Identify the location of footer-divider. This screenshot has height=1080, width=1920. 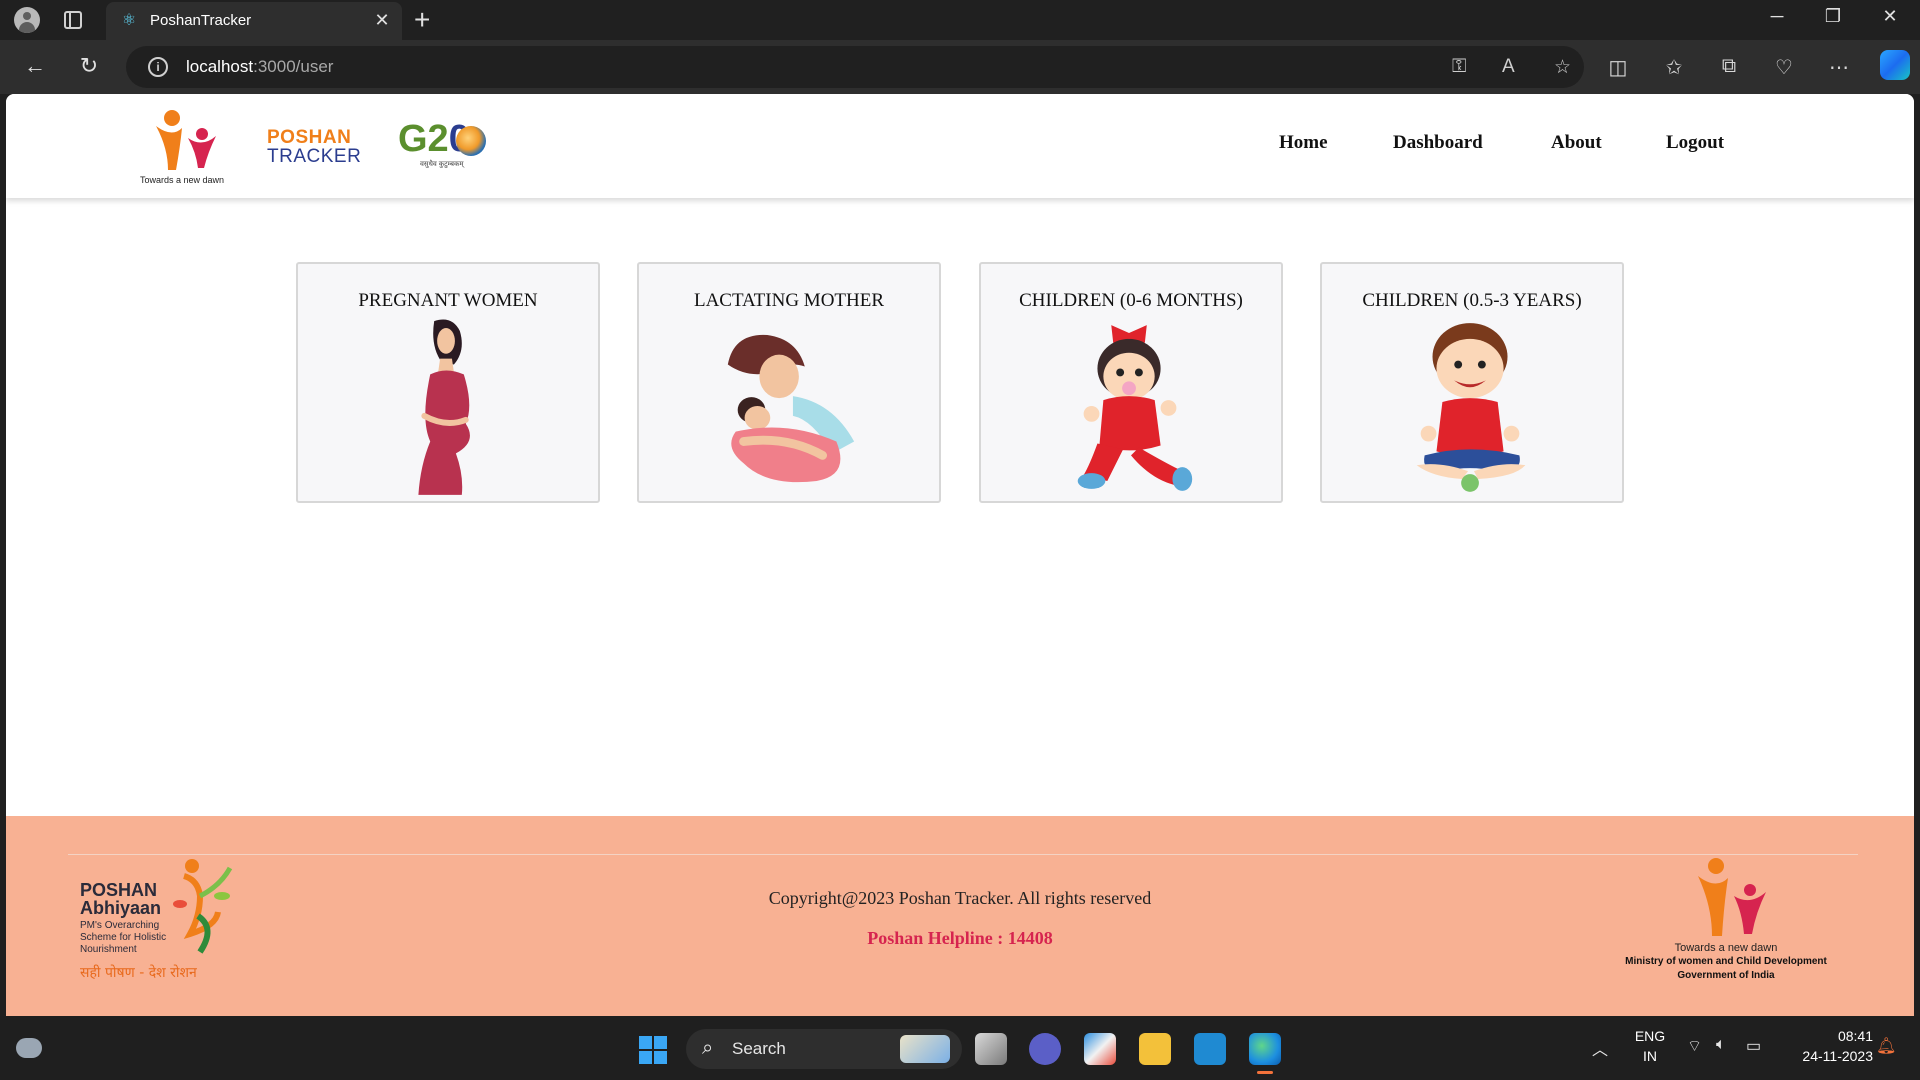
(963, 854).